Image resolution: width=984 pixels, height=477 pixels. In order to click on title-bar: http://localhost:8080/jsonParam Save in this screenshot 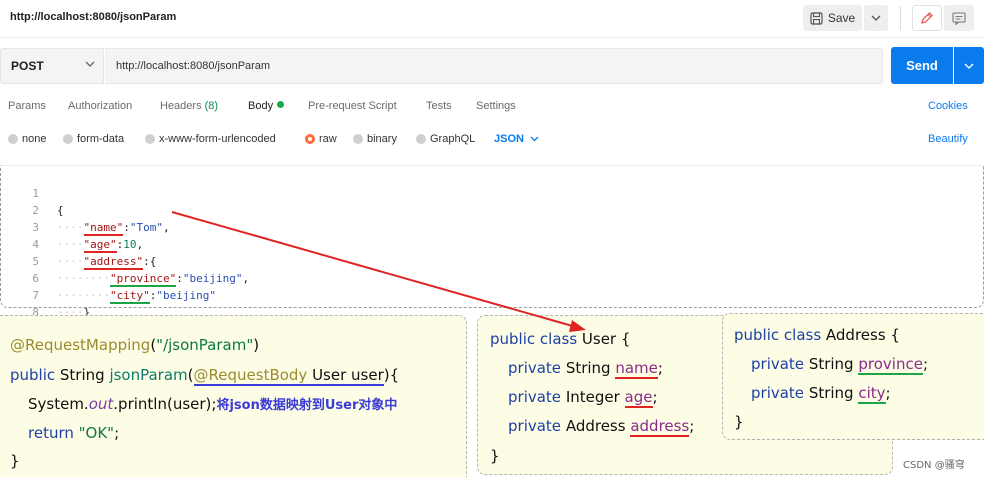, I will do `click(492, 19)`.